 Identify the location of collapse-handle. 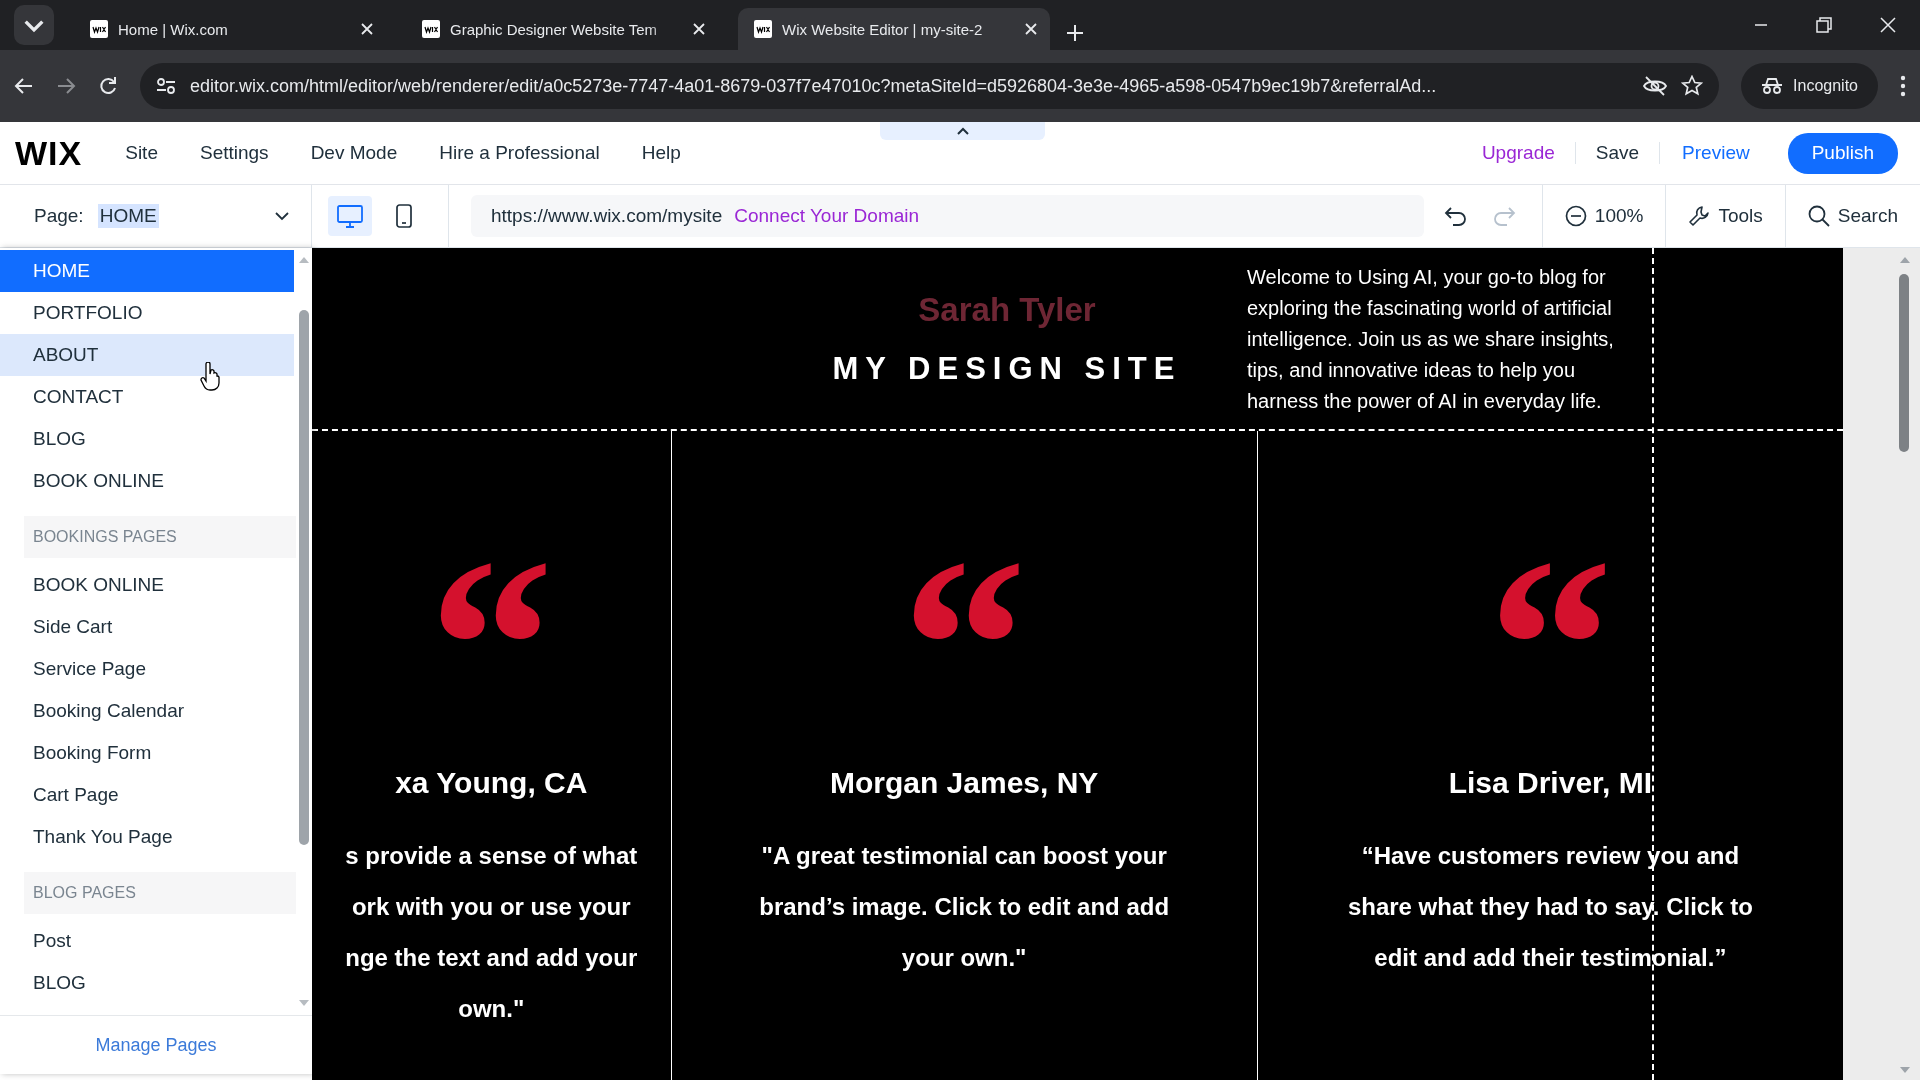
(962, 131).